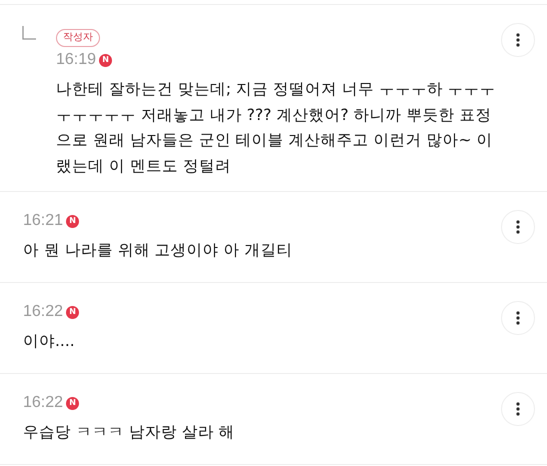 The width and height of the screenshot is (547, 466). Describe the element at coordinates (129, 432) in the screenshot. I see `comment-text: 우습당 ㅋㅋㅋ 남자랑 살라 해` at that location.